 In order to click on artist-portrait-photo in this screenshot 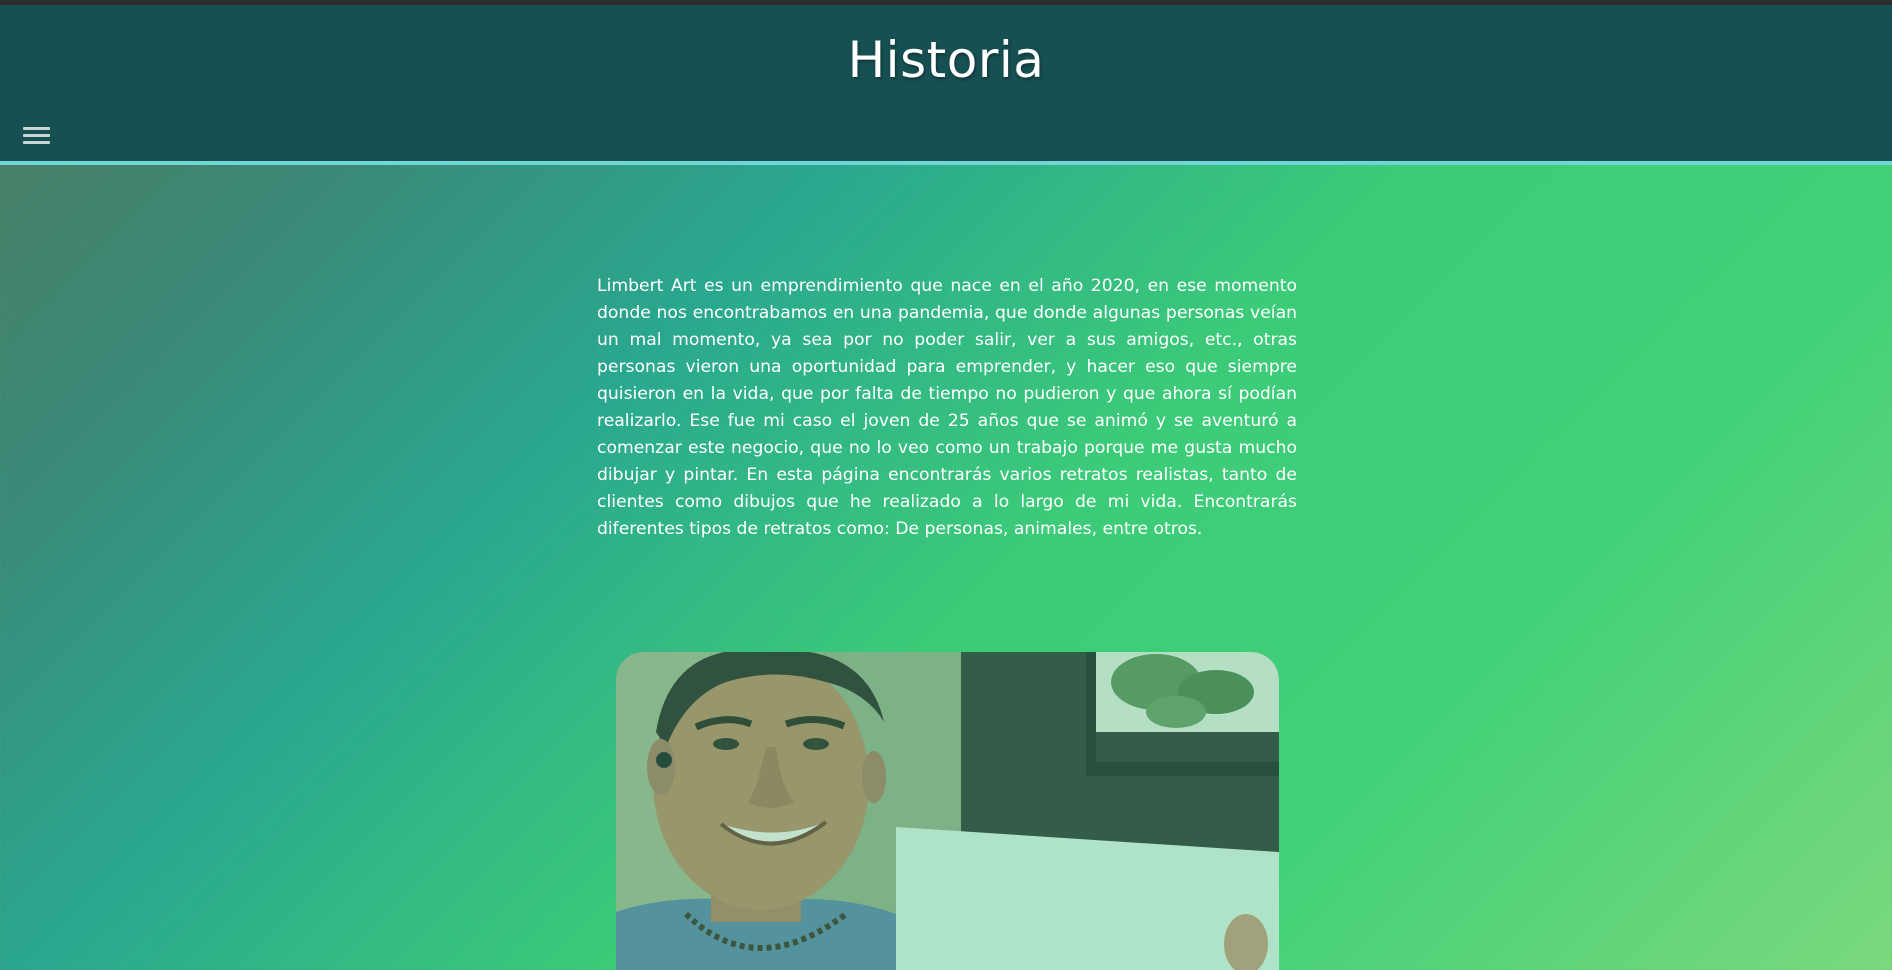, I will do `click(947, 811)`.